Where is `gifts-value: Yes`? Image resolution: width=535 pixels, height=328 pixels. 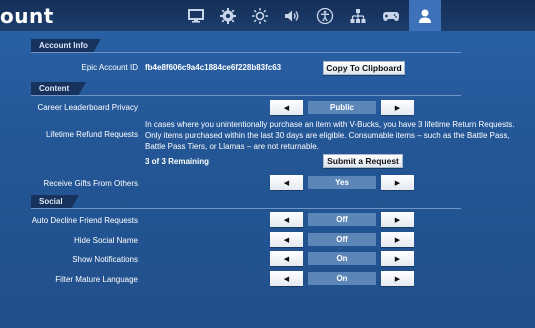
gifts-value: Yes is located at coordinates (342, 182).